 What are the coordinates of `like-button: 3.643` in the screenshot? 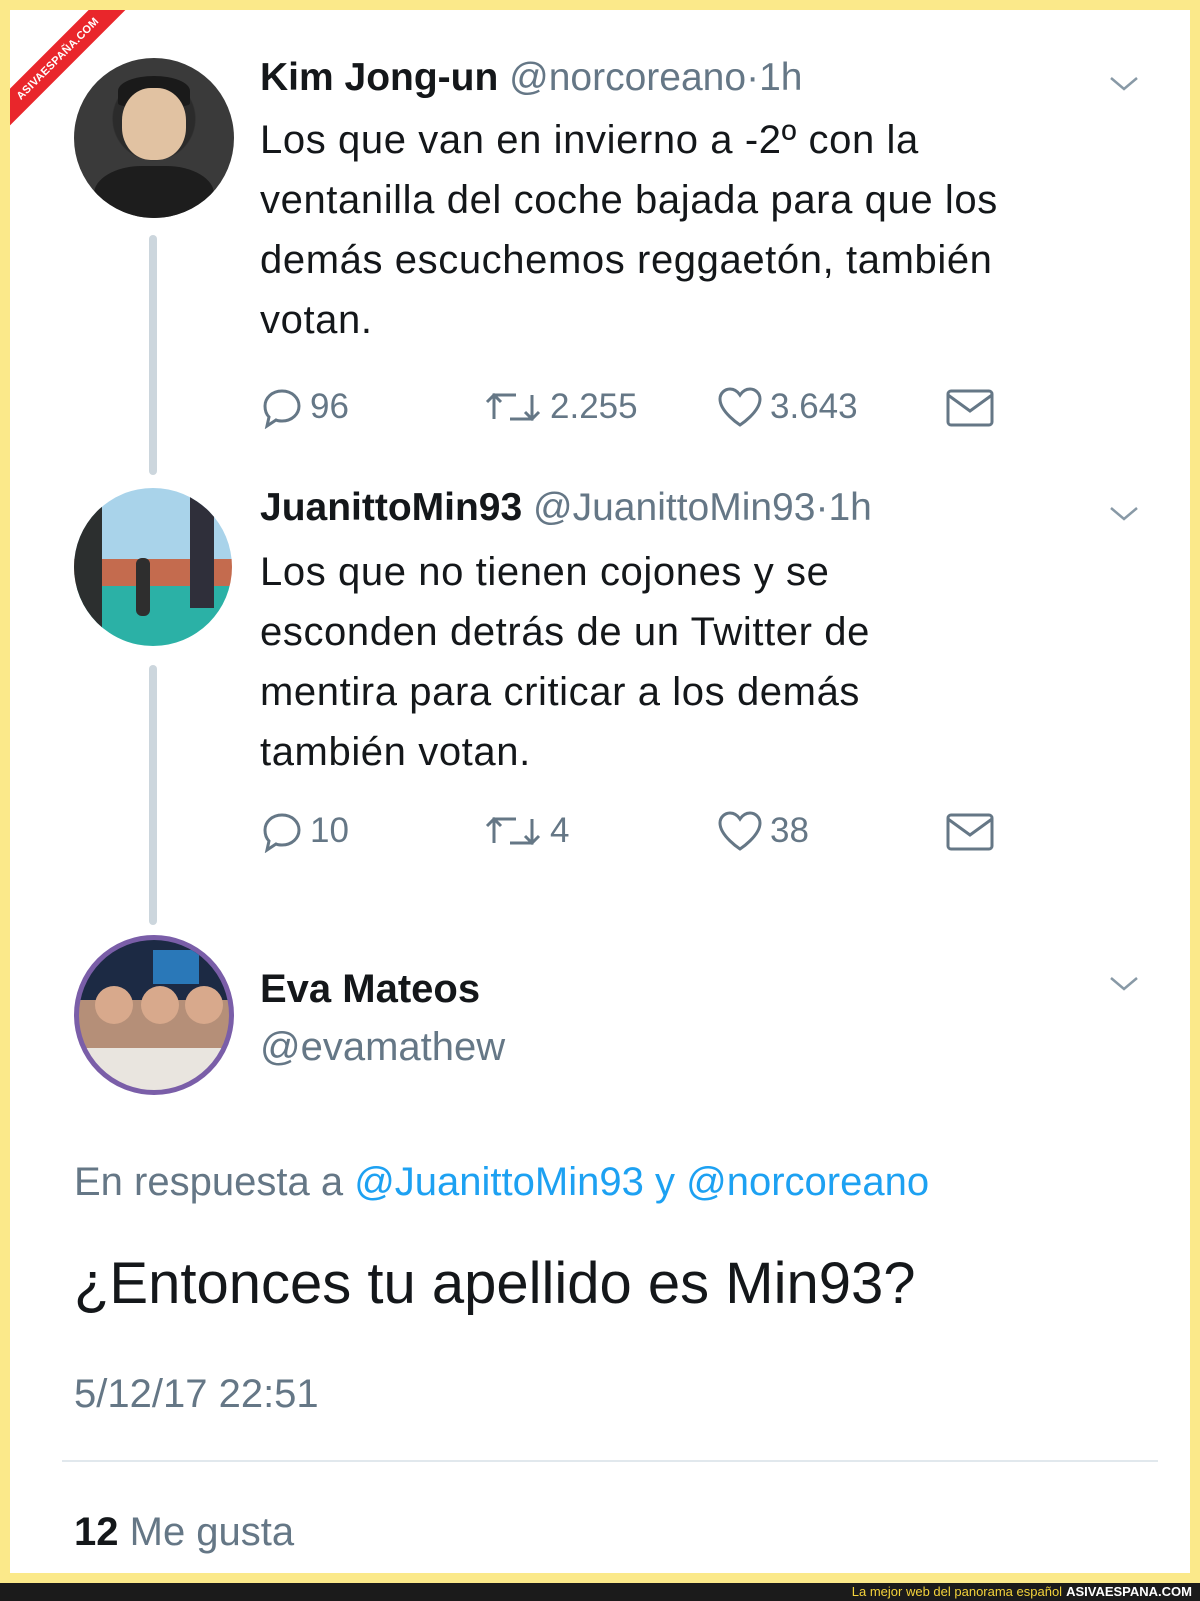 It's located at (787, 407).